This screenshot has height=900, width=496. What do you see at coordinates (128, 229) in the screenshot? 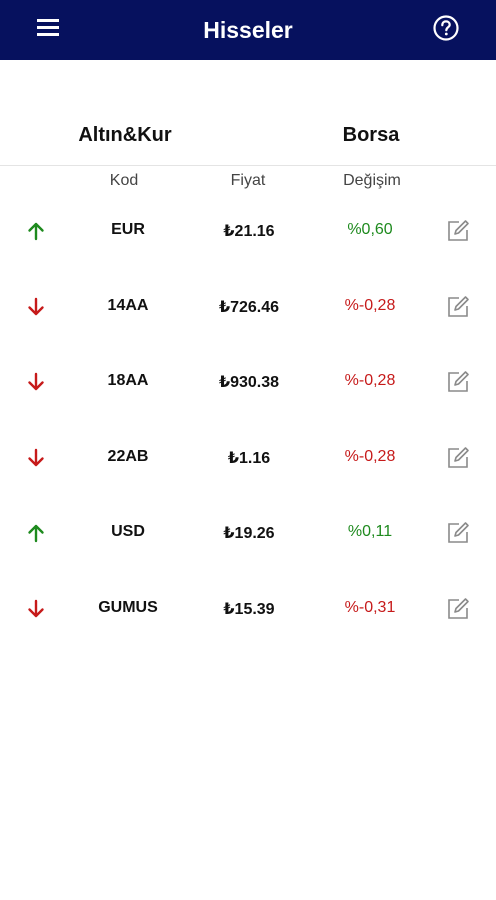
I see `stock-code: EUR` at bounding box center [128, 229].